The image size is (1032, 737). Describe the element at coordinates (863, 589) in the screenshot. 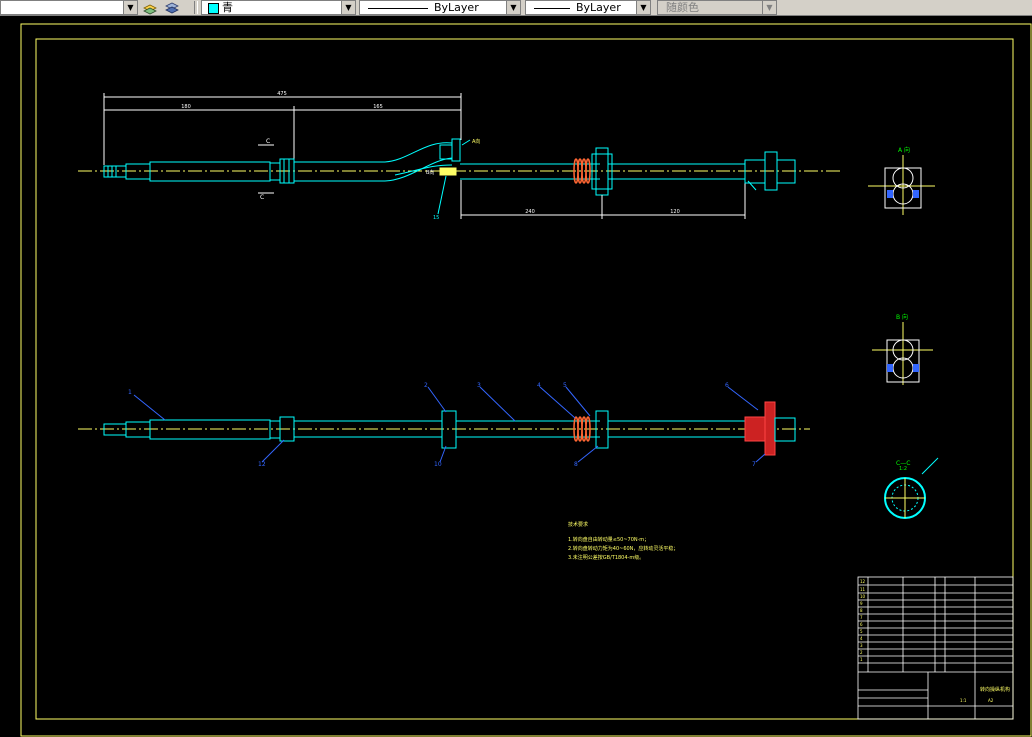

I see `svg-text: 11` at that location.